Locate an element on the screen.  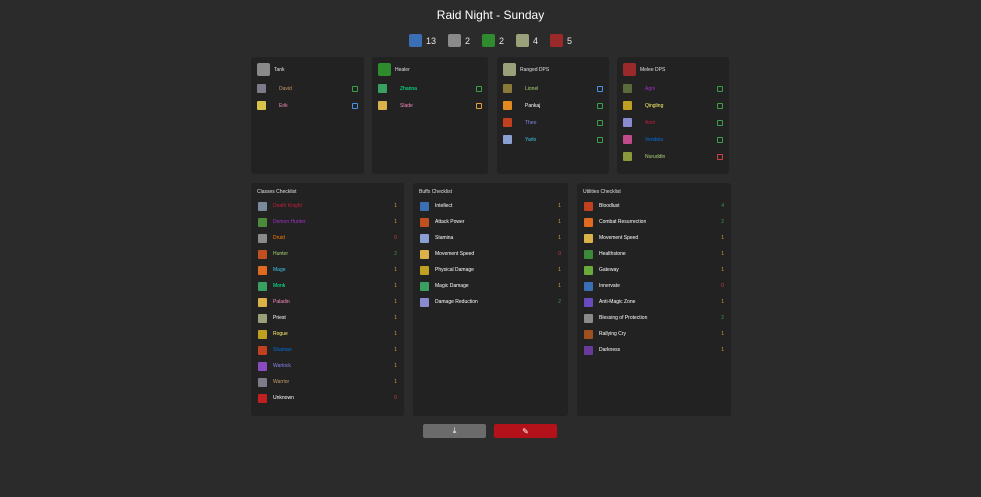
checklist-item-label: Demon Hunter is located at coordinates (289, 222).